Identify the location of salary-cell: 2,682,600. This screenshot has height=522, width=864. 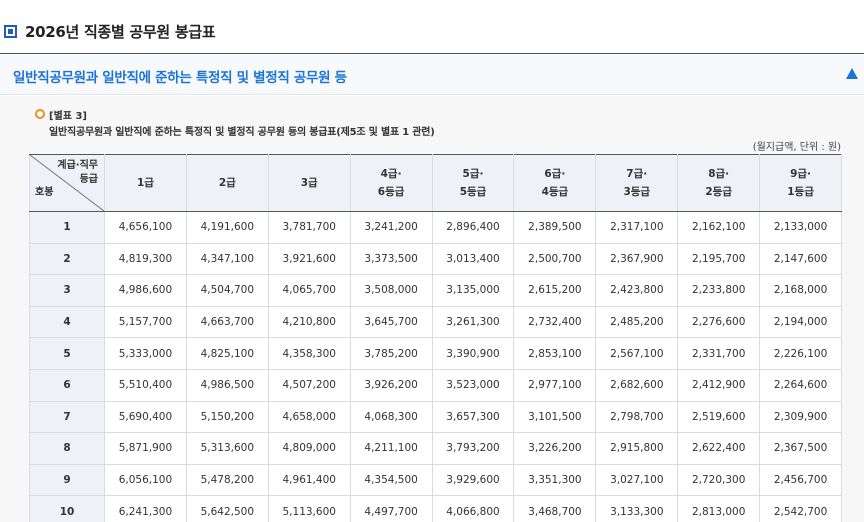
(637, 385).